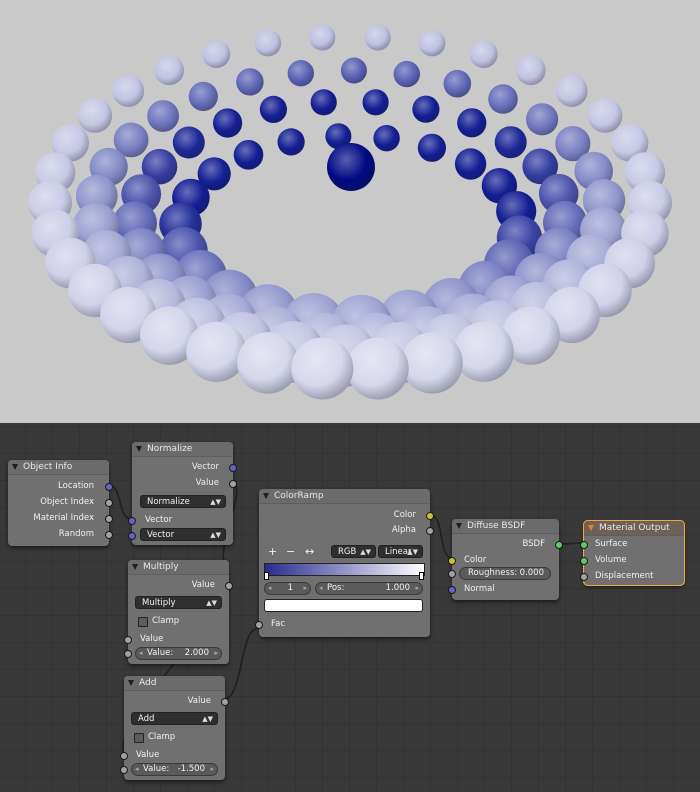 Image resolution: width=700 pixels, height=792 pixels. What do you see at coordinates (174, 769) in the screenshot?
I see `value-field: ◂ Value: -1.500 ▸` at bounding box center [174, 769].